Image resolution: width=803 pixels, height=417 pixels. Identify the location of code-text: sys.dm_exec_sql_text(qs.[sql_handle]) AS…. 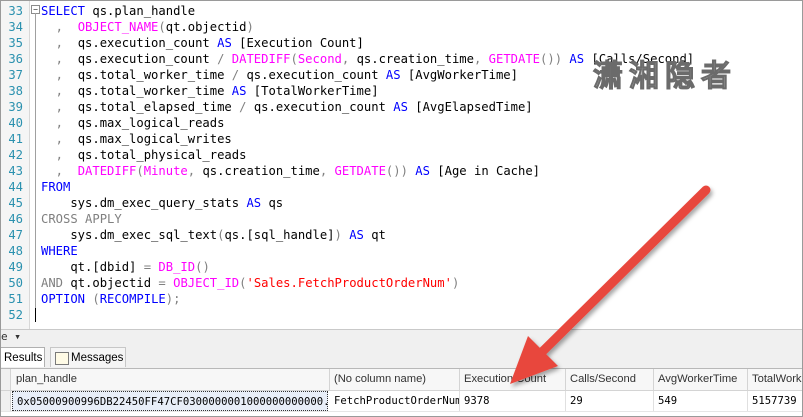
(213, 235).